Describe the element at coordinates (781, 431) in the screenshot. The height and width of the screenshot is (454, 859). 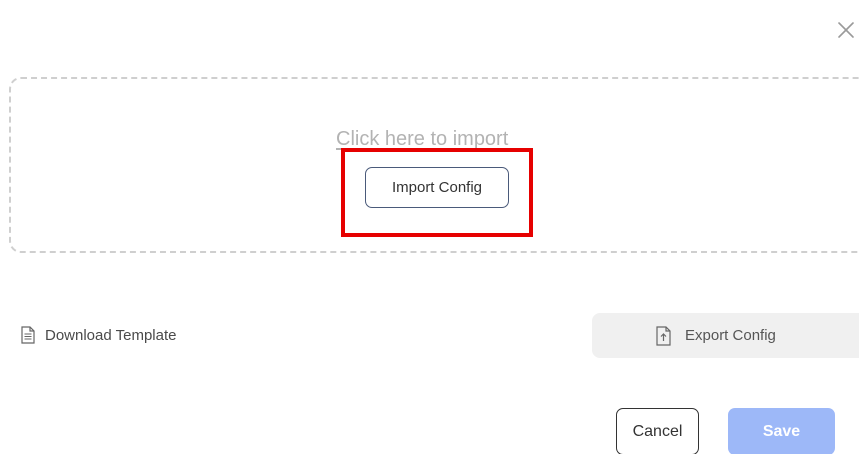
I see `save-button: Save` at that location.